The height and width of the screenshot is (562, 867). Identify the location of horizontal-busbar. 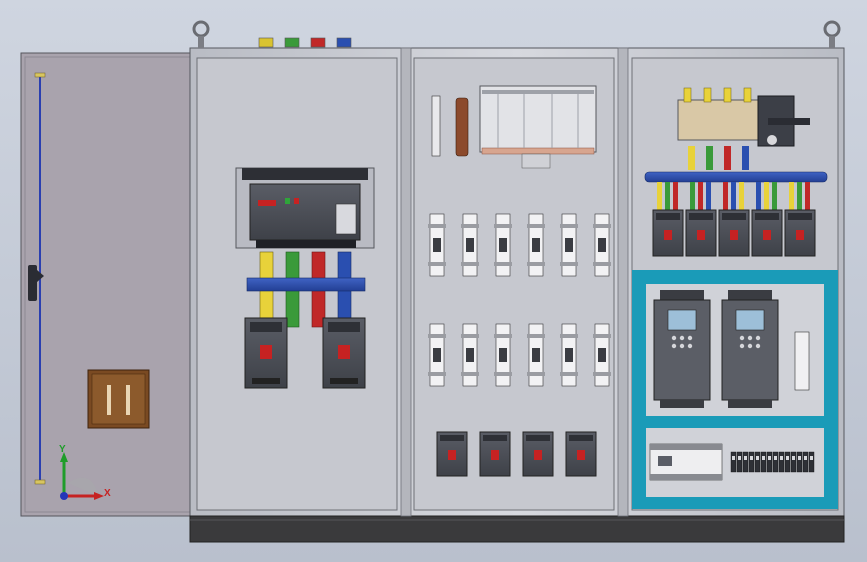
(306, 284).